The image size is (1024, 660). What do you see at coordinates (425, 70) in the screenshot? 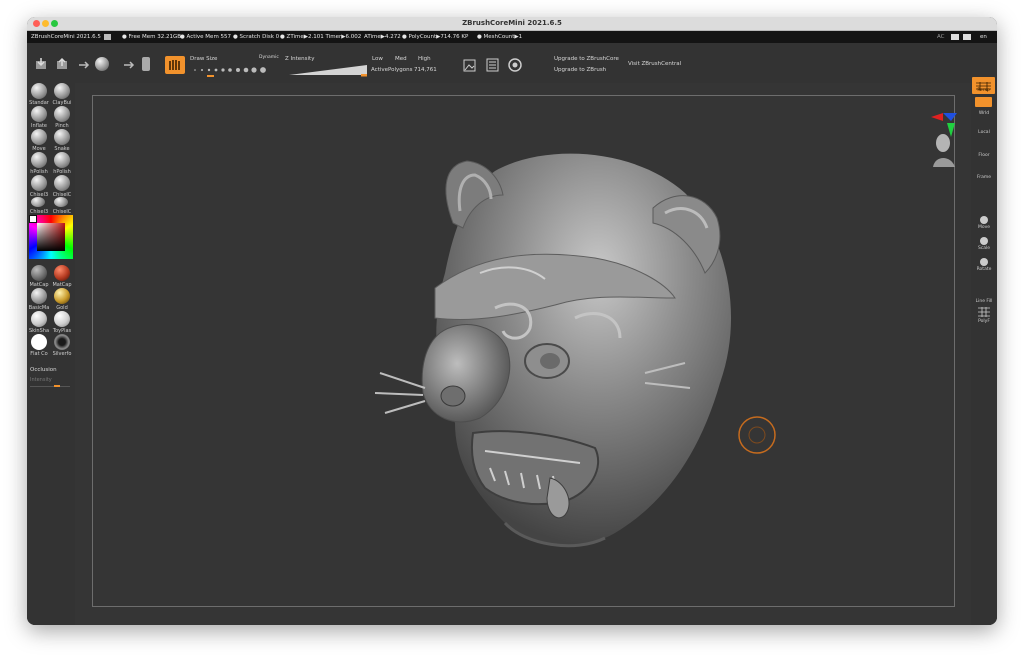
I see `active-polygons-value: 714,761` at bounding box center [425, 70].